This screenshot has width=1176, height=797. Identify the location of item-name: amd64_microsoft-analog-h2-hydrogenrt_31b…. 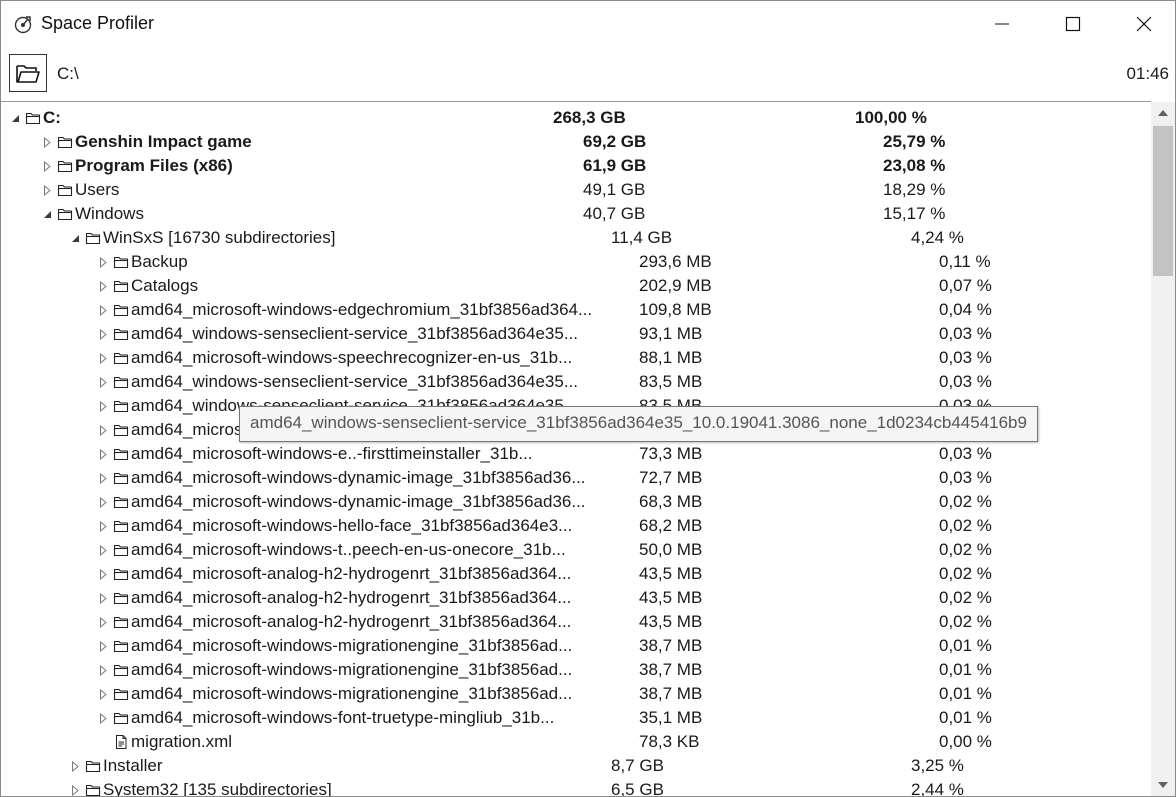
(351, 621).